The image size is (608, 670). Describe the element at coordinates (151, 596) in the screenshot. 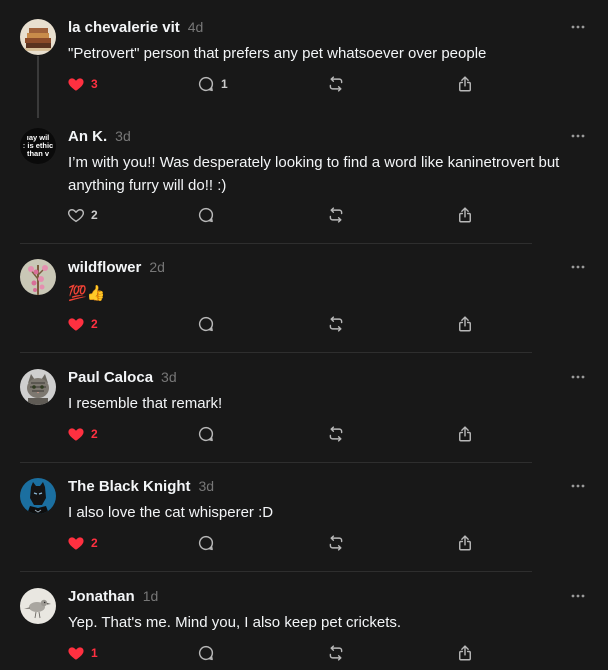

I see `timestamp: 1d` at that location.